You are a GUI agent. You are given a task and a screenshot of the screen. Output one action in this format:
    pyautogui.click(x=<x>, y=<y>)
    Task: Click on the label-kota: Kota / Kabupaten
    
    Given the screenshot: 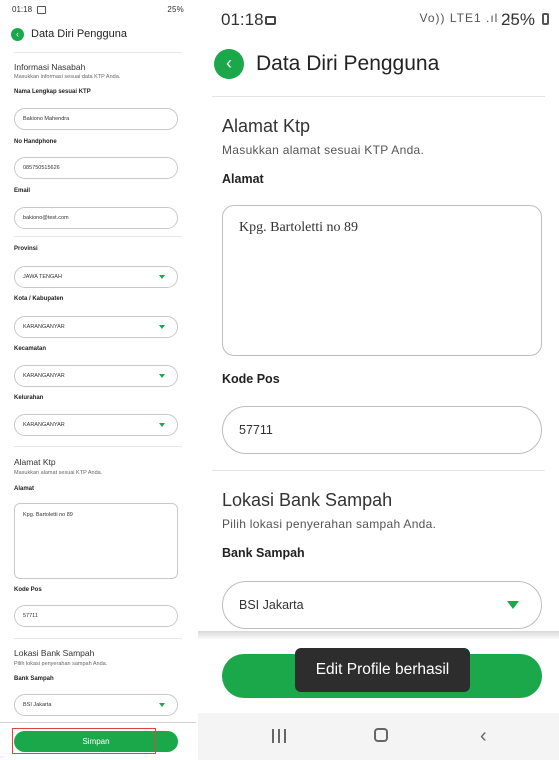 What is the action you would take?
    pyautogui.click(x=39, y=299)
    